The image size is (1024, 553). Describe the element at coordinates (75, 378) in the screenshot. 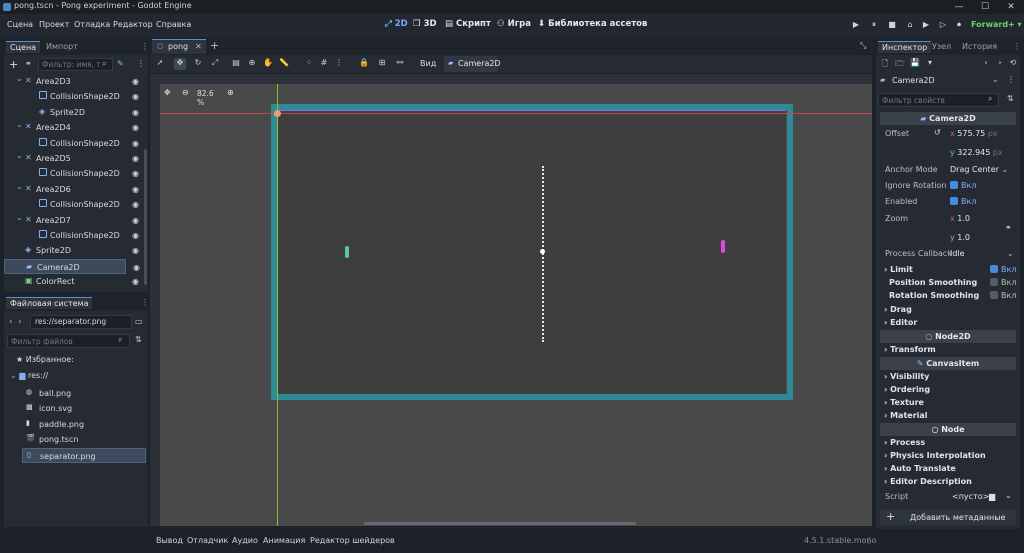

I see `res-root-item: ⌄ ▆ res://` at that location.